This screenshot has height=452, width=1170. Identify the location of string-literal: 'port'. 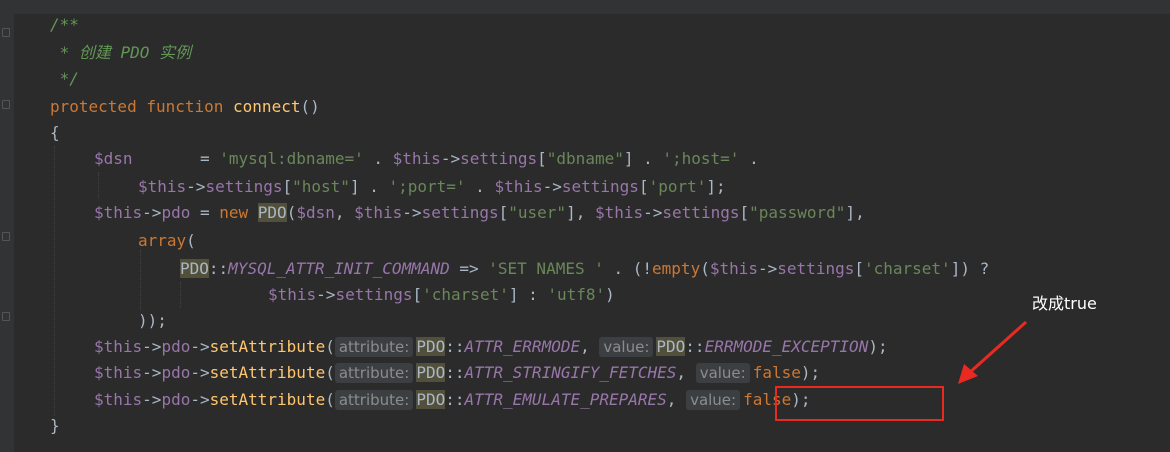
(677, 186).